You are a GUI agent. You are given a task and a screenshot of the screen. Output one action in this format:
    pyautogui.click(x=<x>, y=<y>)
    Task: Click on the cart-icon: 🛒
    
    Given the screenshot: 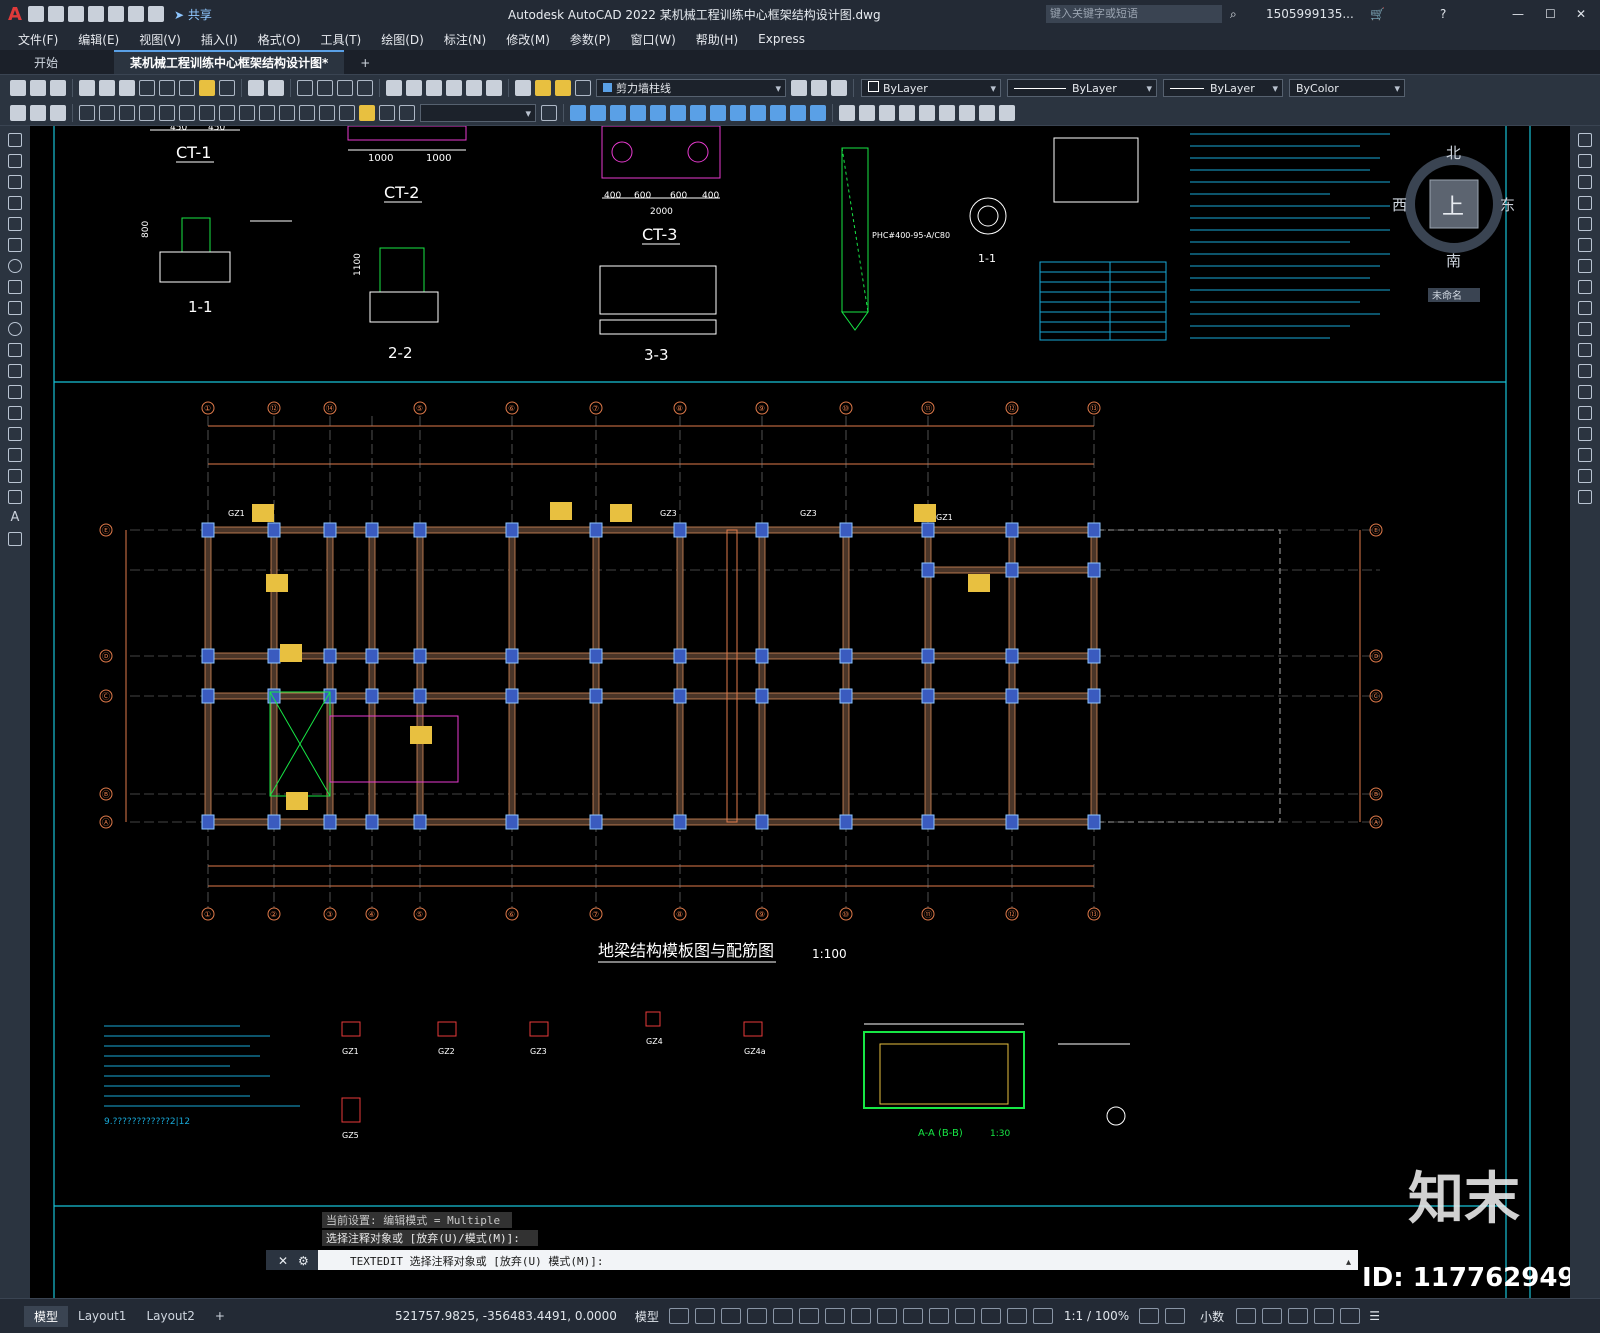 What is the action you would take?
    pyautogui.click(x=1377, y=14)
    